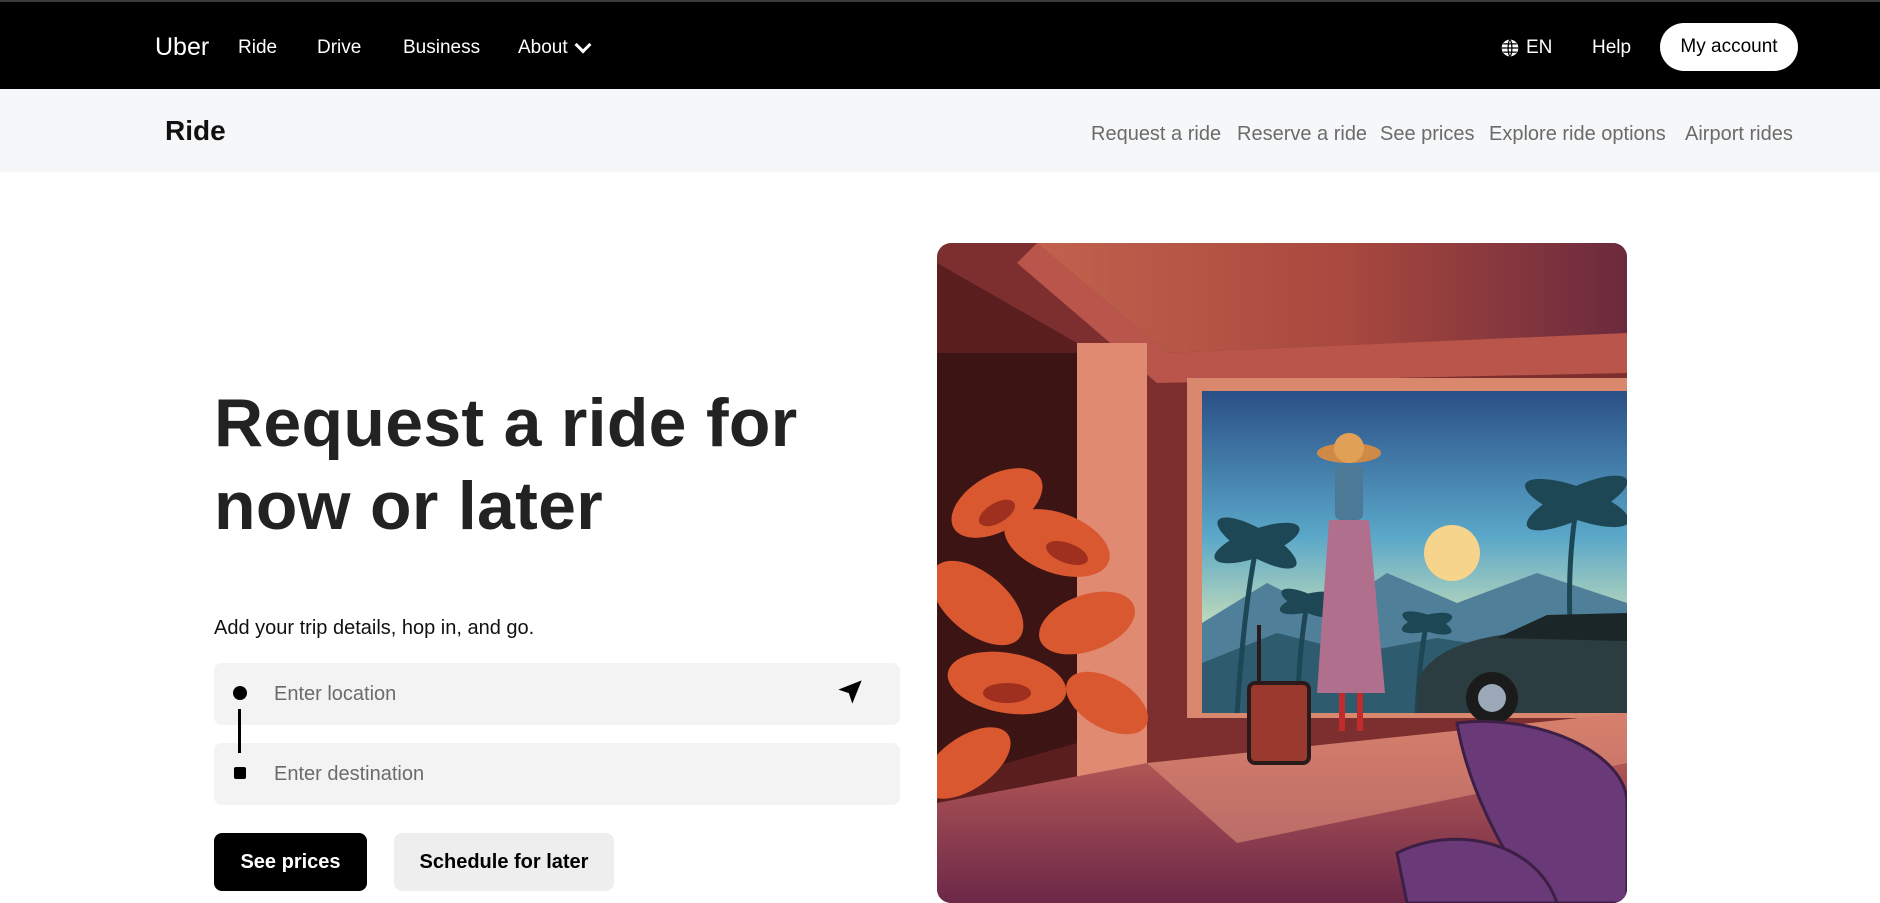  What do you see at coordinates (1510, 48) in the screenshot?
I see `globe-icon` at bounding box center [1510, 48].